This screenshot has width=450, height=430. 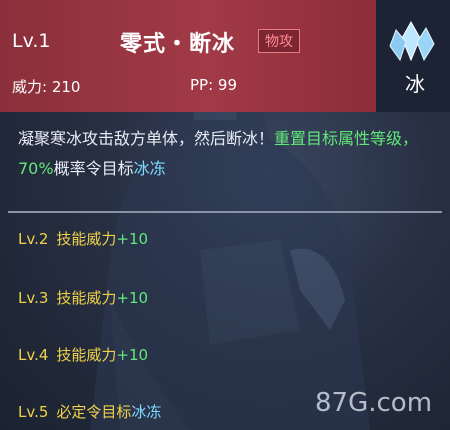 I want to click on skill-level: Lv.1, so click(x=31, y=41).